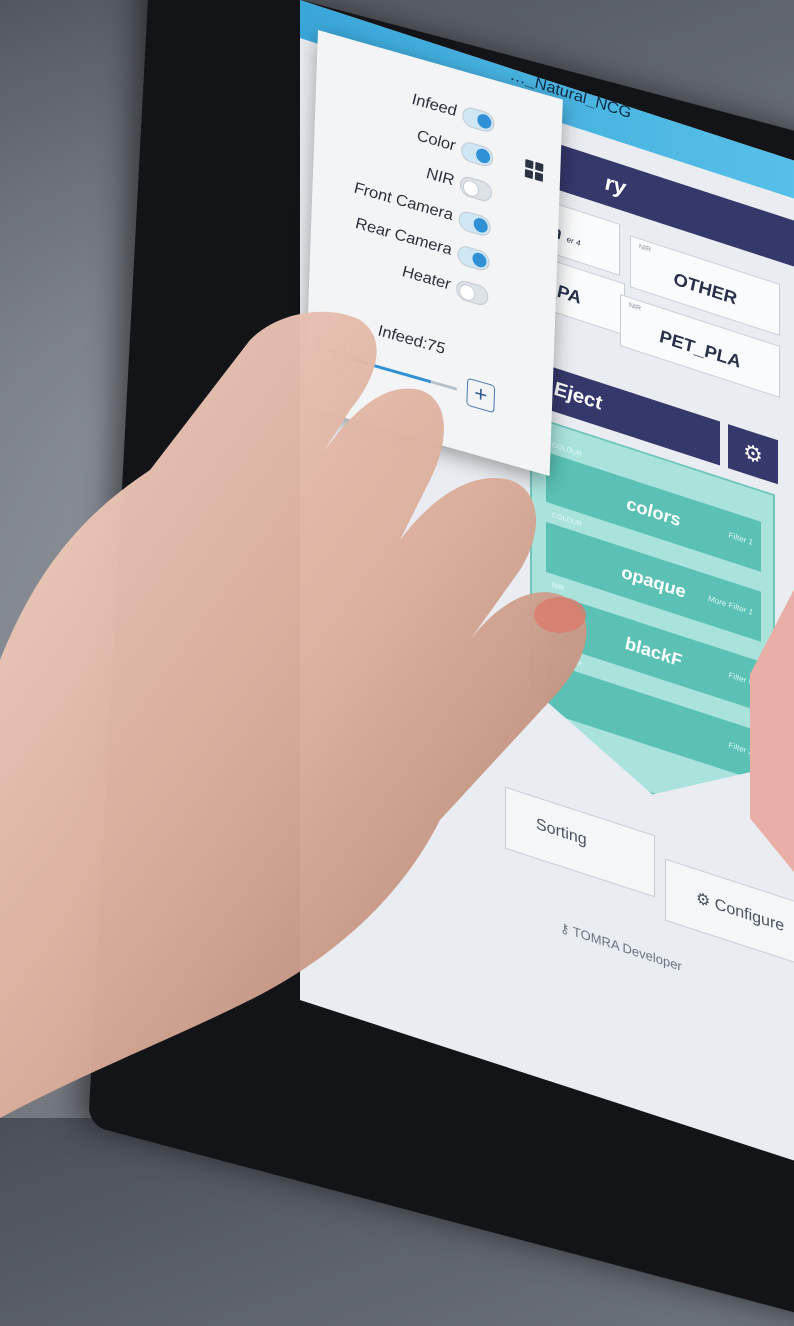 The image size is (794, 1326). I want to click on eject-row-label: blackF, so click(653, 652).